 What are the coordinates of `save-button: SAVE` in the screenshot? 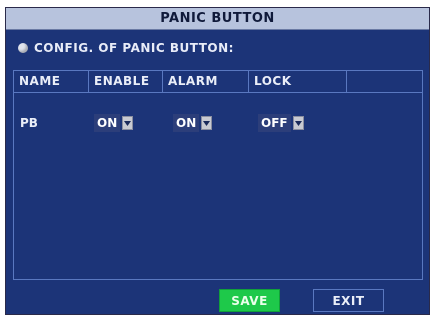 It's located at (249, 300).